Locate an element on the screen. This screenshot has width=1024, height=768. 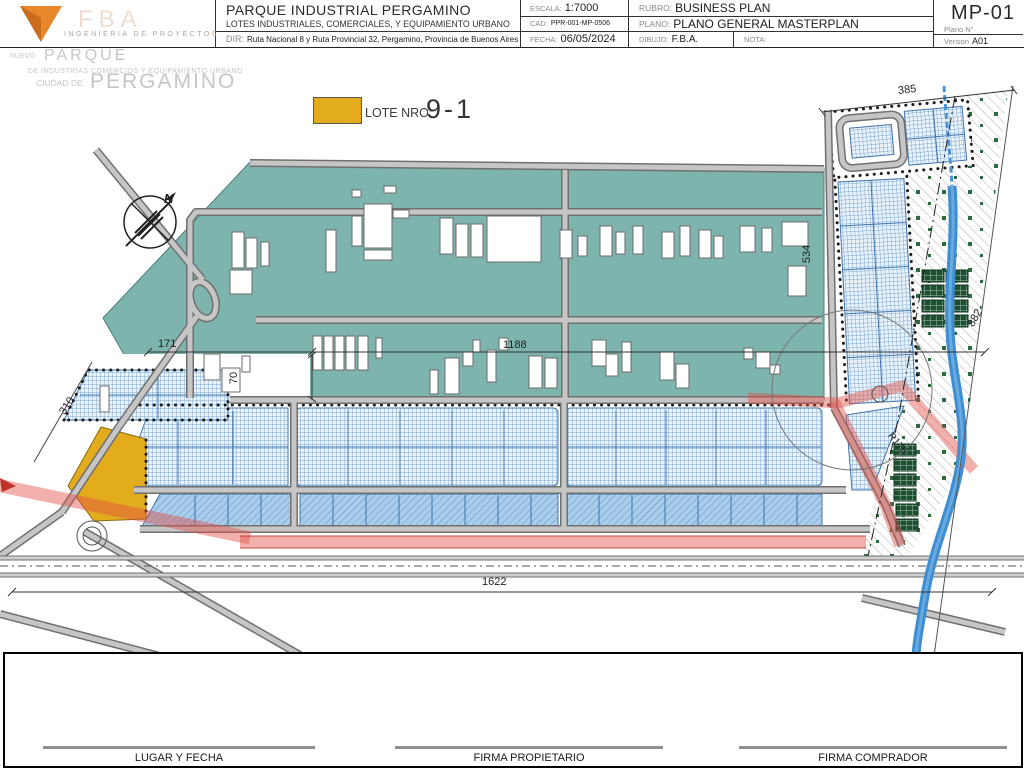
nota-label: NOTA: is located at coordinates (755, 39).